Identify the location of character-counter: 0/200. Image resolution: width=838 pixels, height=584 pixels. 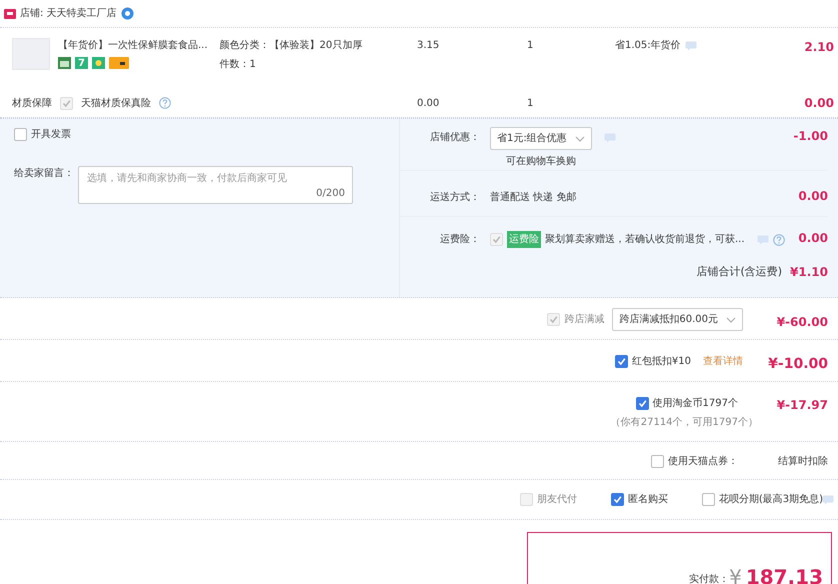
(330, 194).